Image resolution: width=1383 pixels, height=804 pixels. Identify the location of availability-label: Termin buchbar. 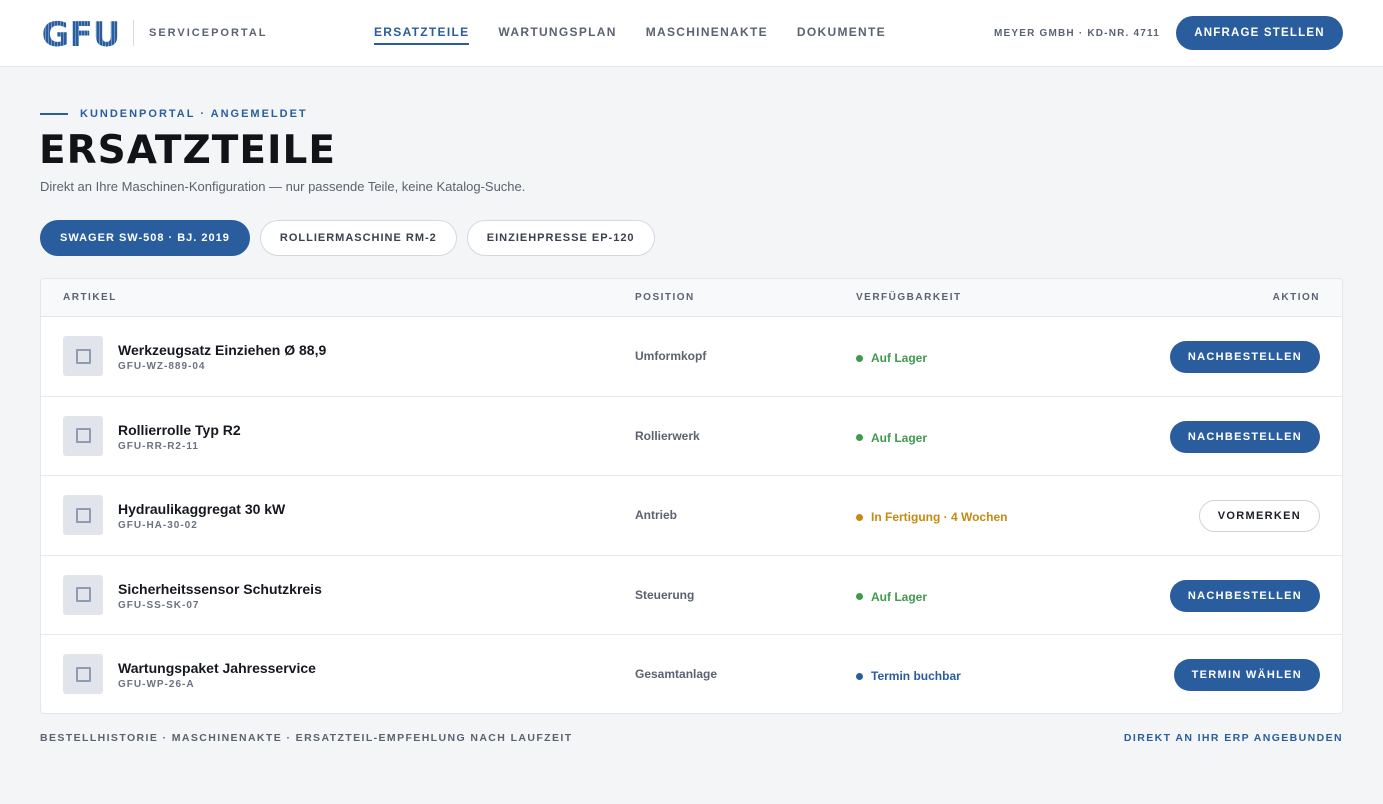
(916, 676).